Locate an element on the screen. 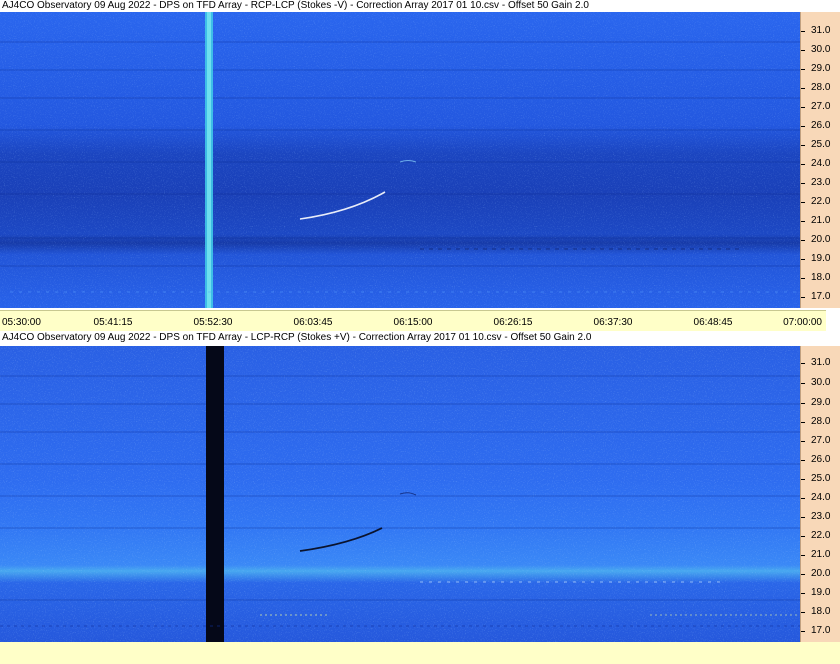  time-label: 05:30:00 is located at coordinates (21, 322).